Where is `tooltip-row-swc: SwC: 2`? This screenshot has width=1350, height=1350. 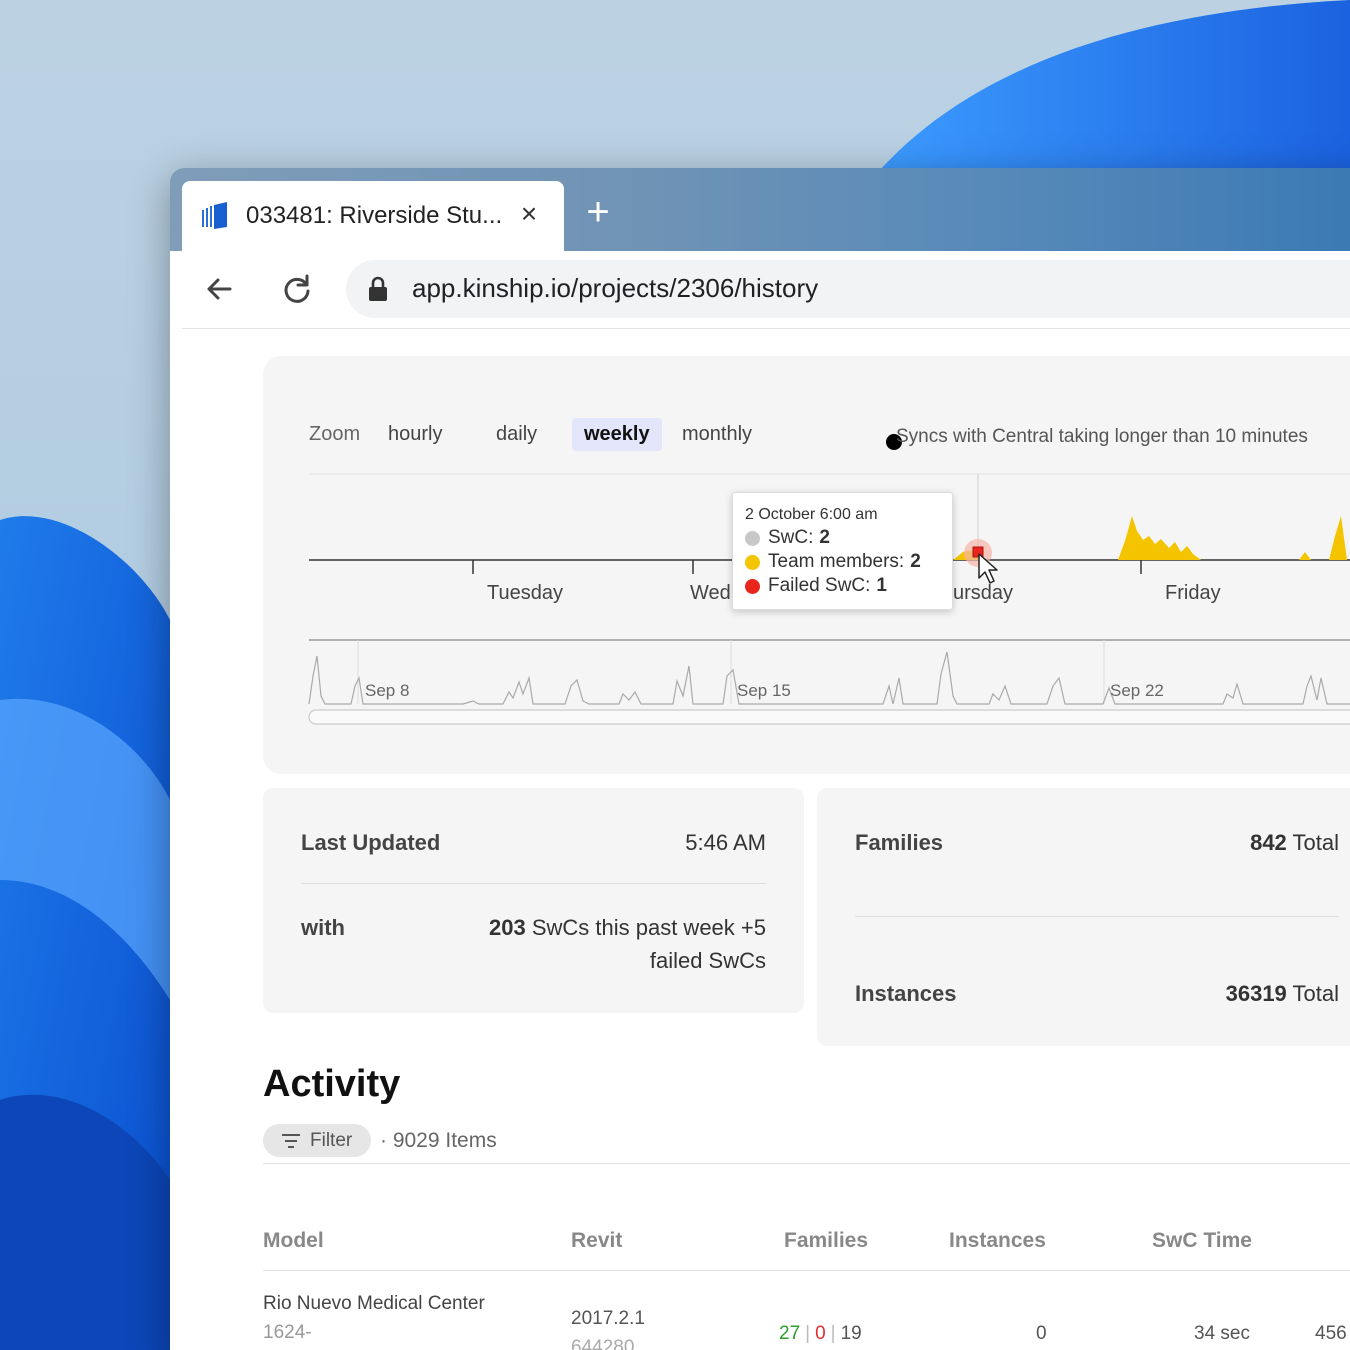
tooltip-row-swc: SwC: 2 is located at coordinates (842, 538).